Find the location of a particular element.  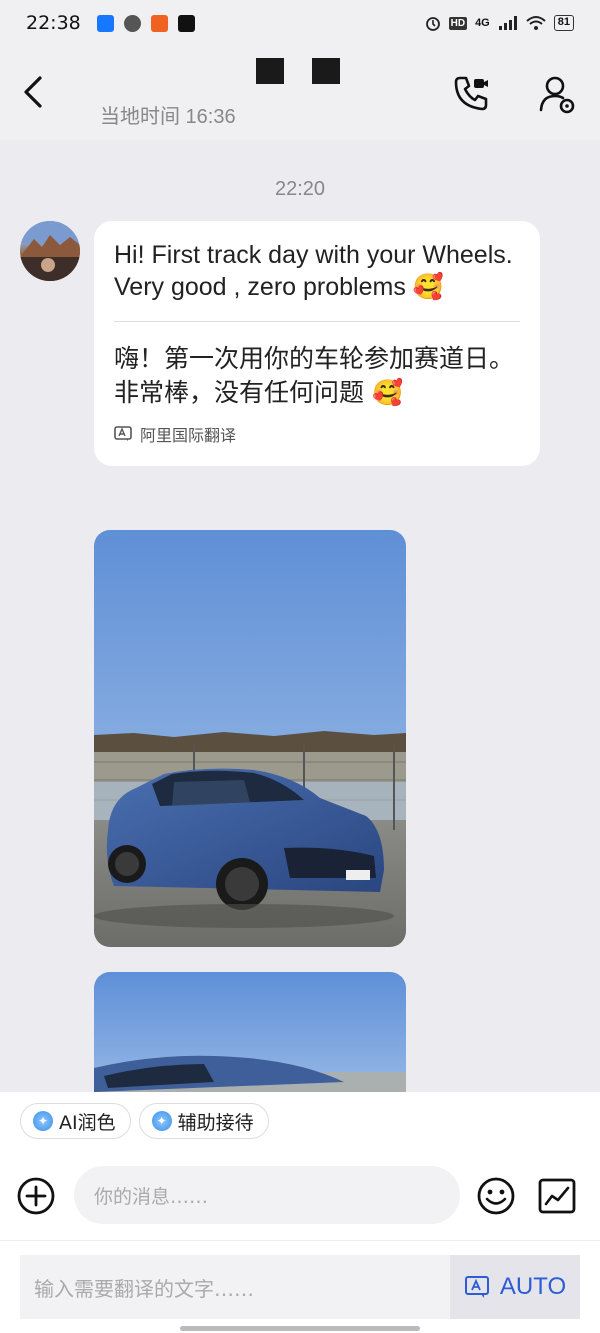

auto-translate-button: AUTO is located at coordinates (515, 1287).